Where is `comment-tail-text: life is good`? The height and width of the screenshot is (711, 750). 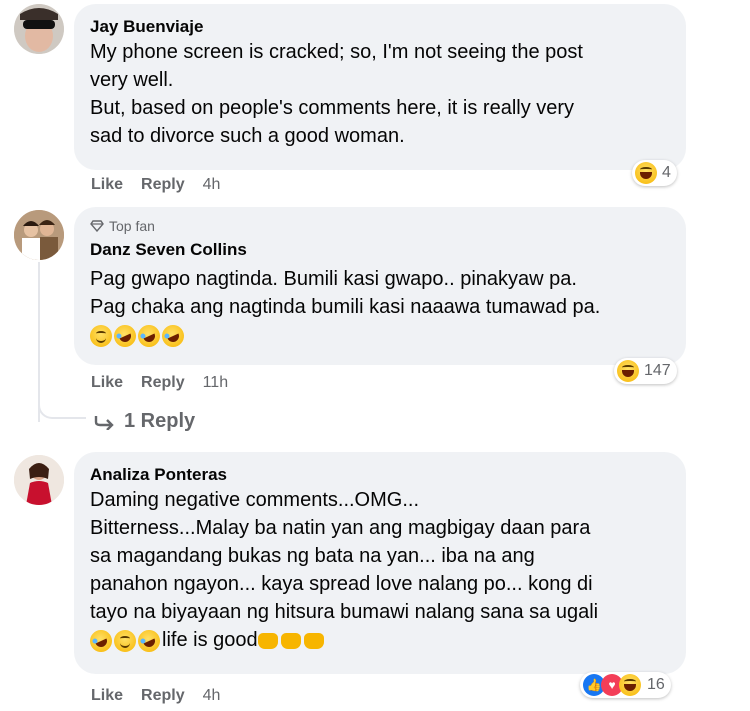
comment-tail-text: life is good is located at coordinates (210, 640).